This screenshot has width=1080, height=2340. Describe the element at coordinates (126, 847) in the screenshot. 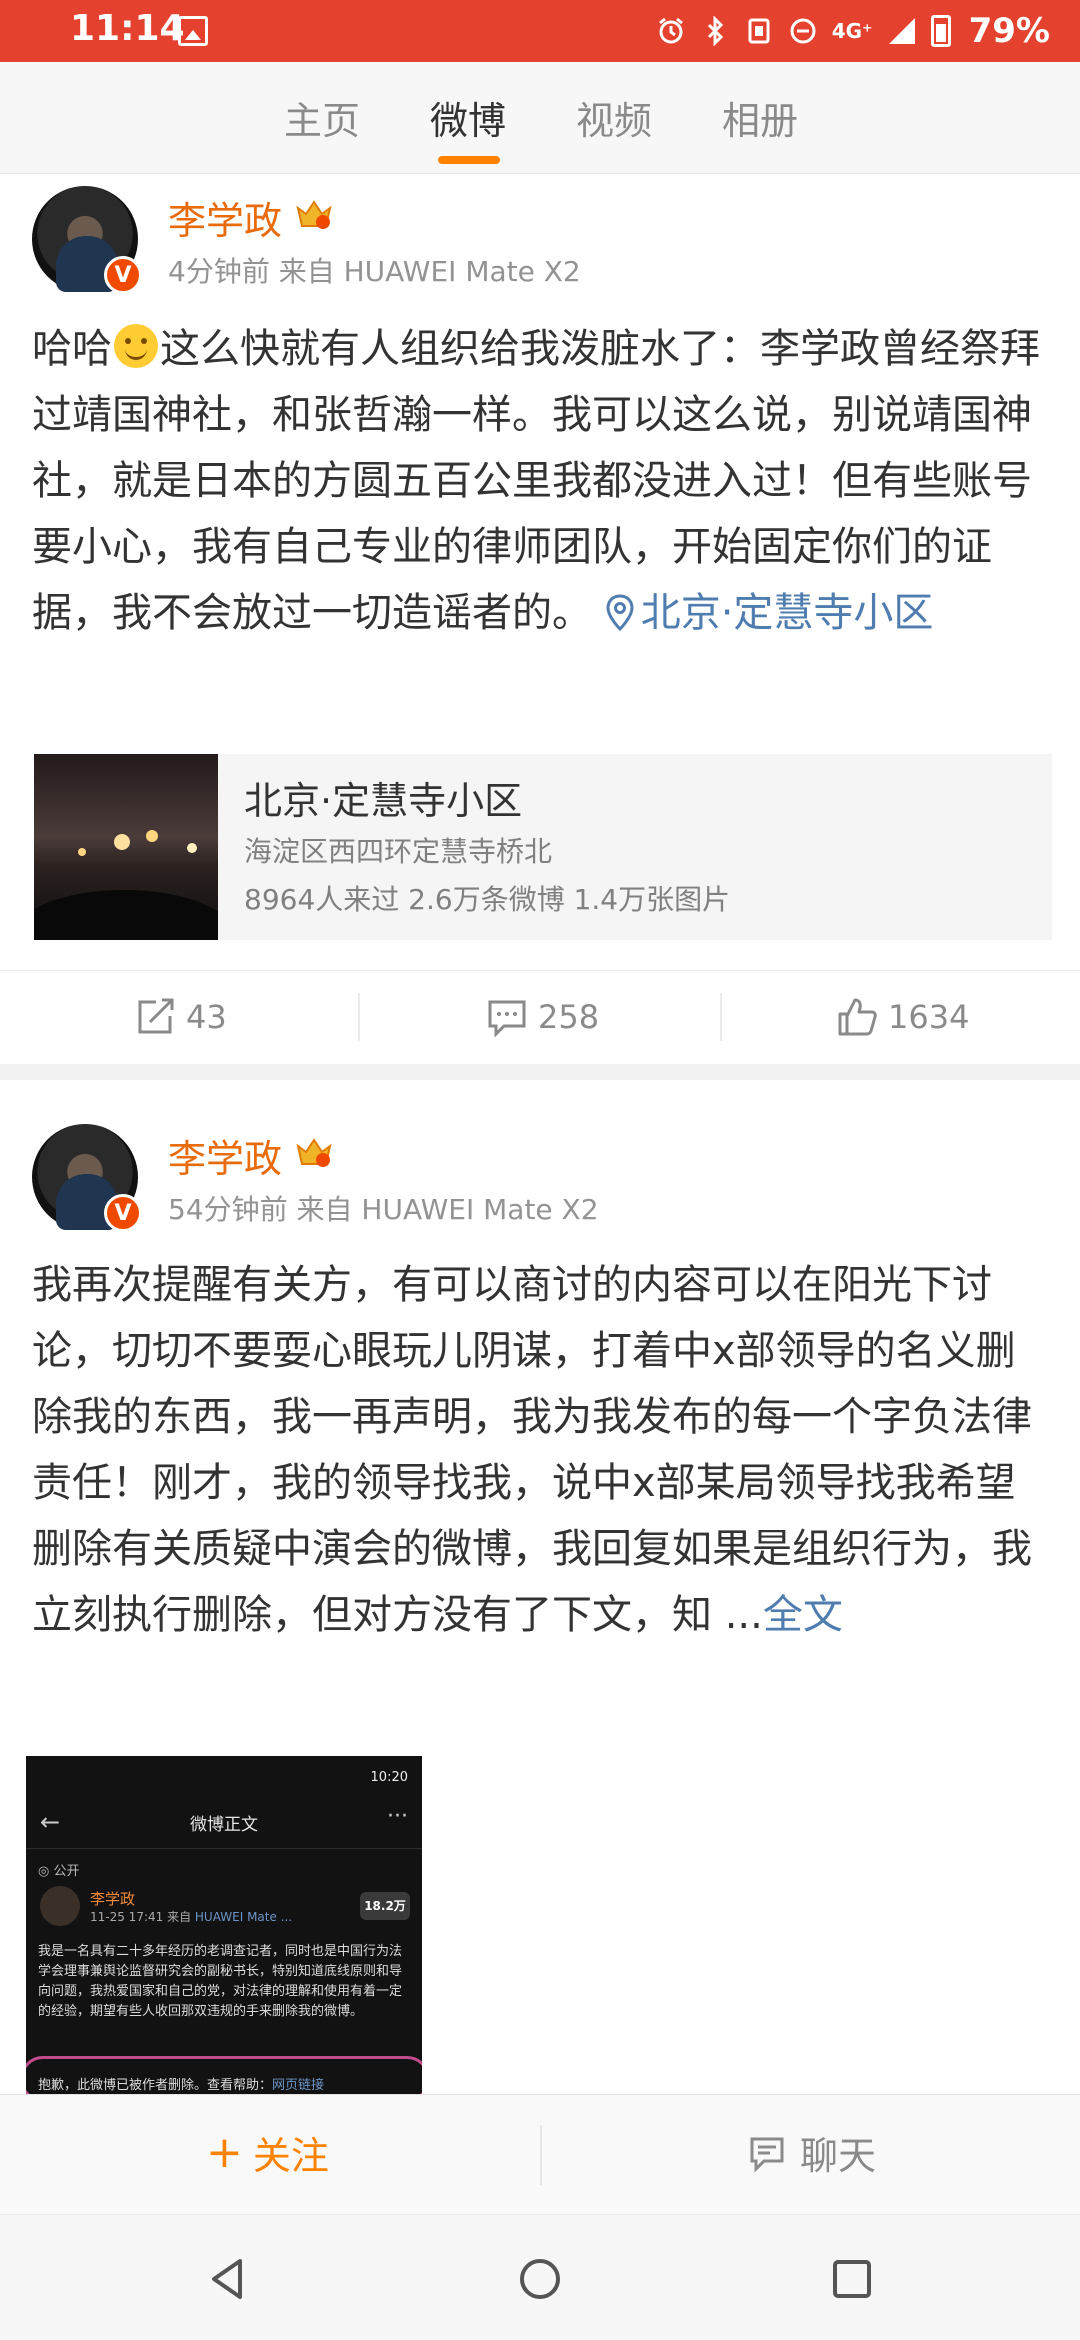

I see `location-thumbnail` at that location.